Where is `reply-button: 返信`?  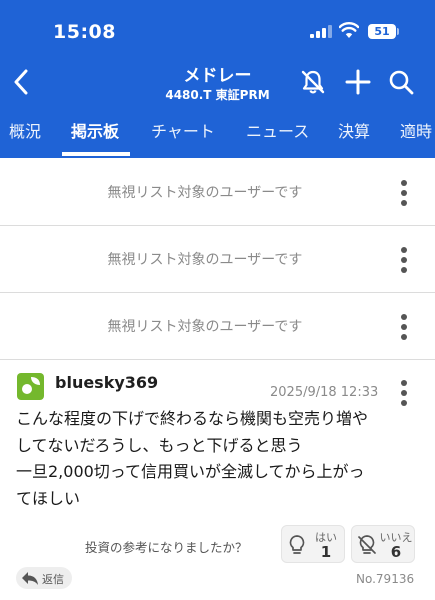
reply-button: 返信 is located at coordinates (44, 578).